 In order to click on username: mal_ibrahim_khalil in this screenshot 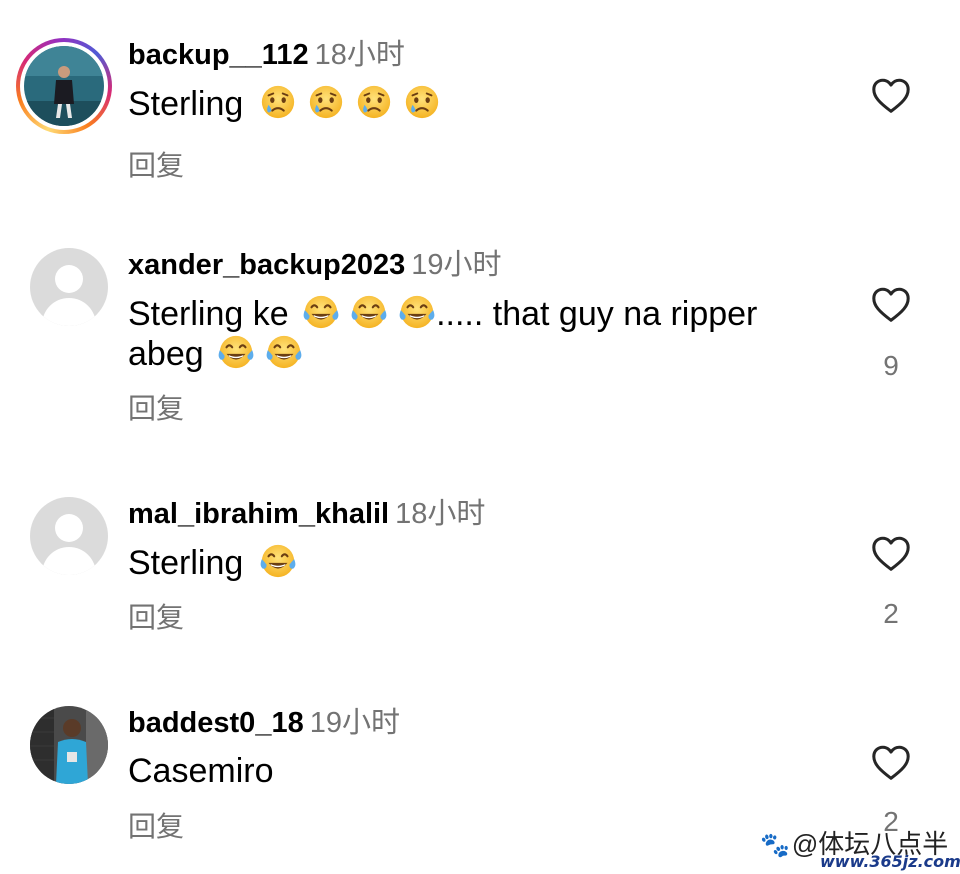, I will do `click(258, 514)`.